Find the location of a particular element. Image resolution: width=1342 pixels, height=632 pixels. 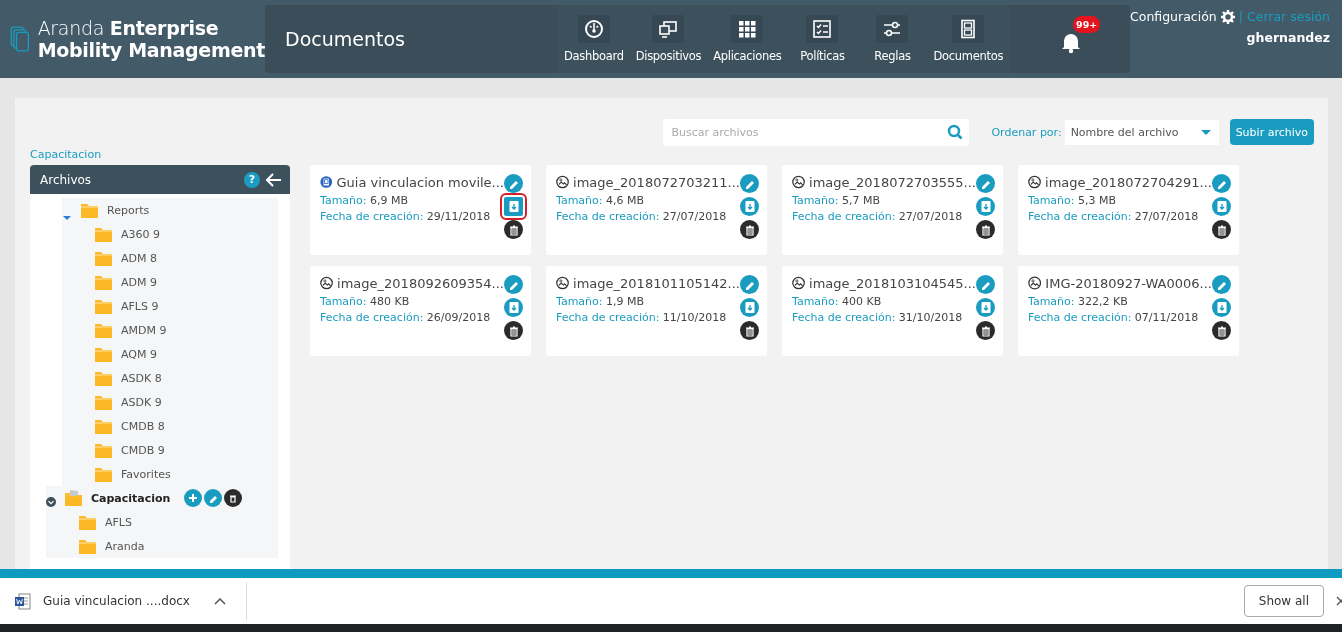

folder-label: ADM 8 is located at coordinates (139, 258).